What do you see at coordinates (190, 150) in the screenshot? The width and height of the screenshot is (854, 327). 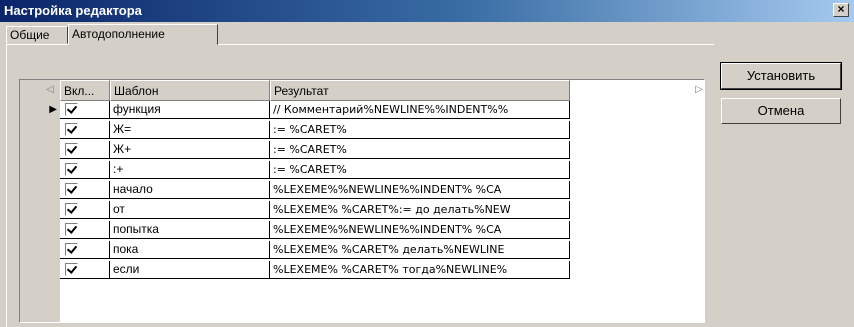 I see `template-cell: Ж+` at bounding box center [190, 150].